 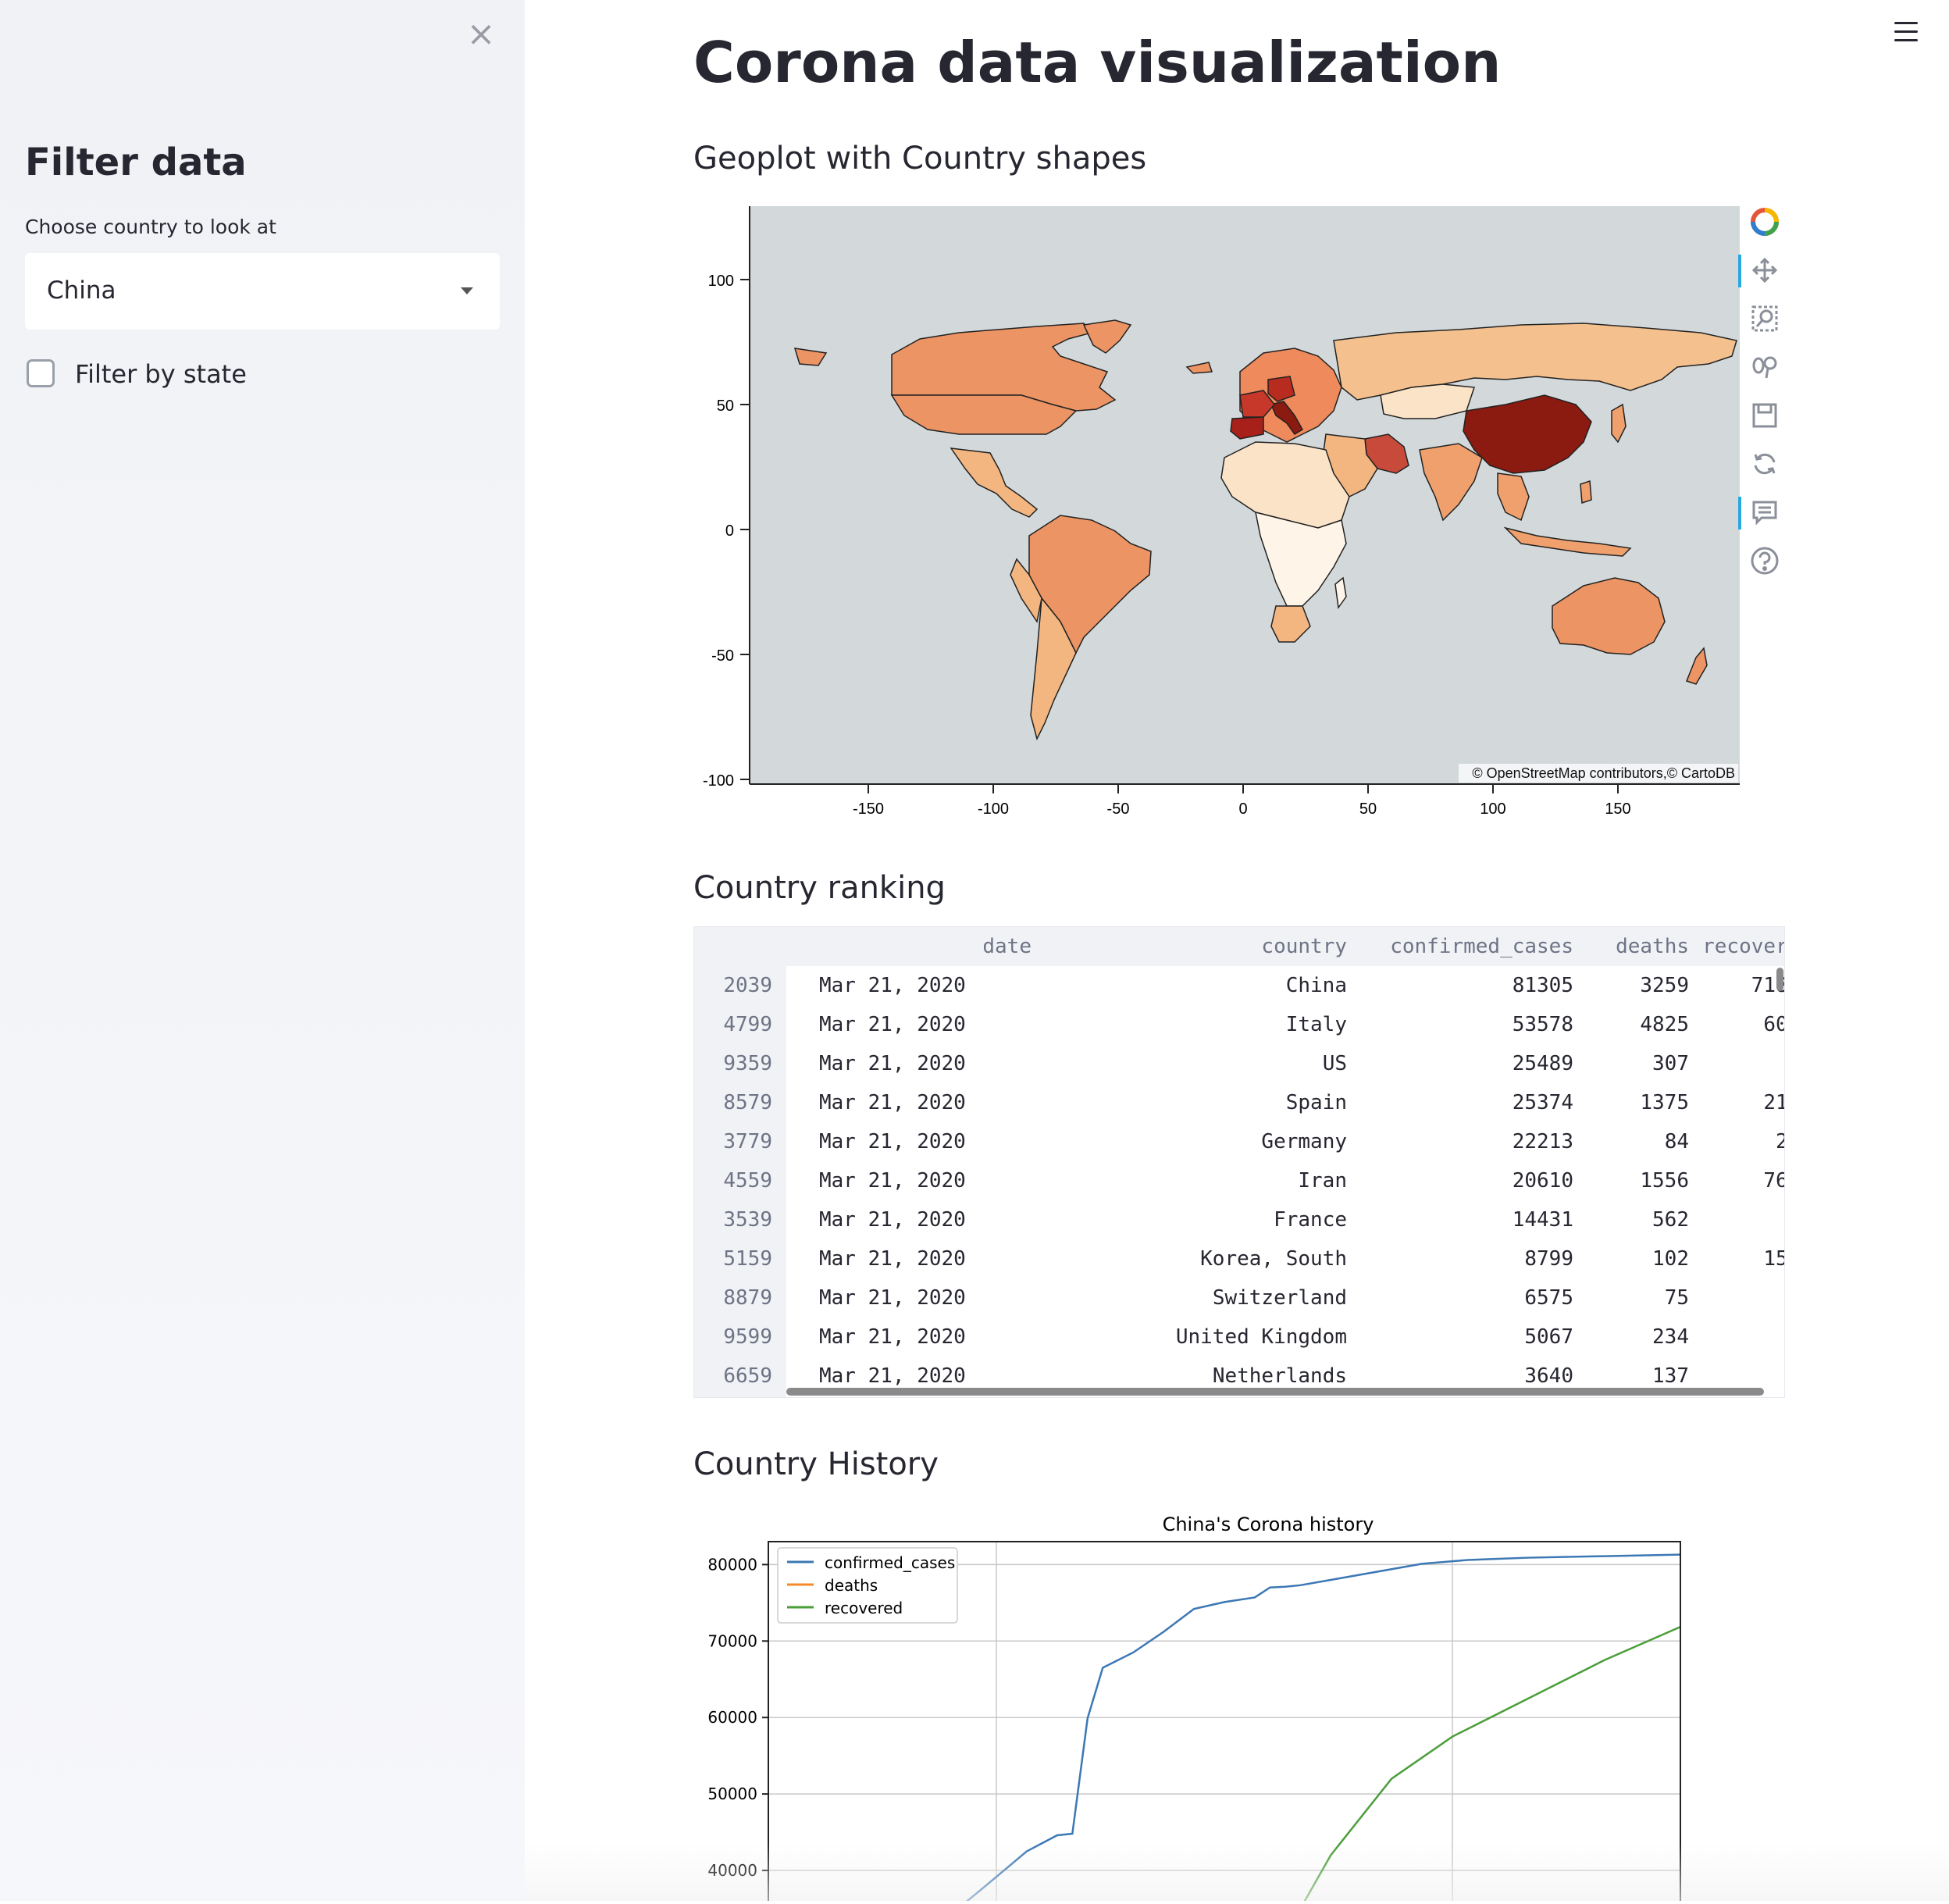 What do you see at coordinates (1737, 1298) in the screenshot?
I see `cell-recovered: 15` at bounding box center [1737, 1298].